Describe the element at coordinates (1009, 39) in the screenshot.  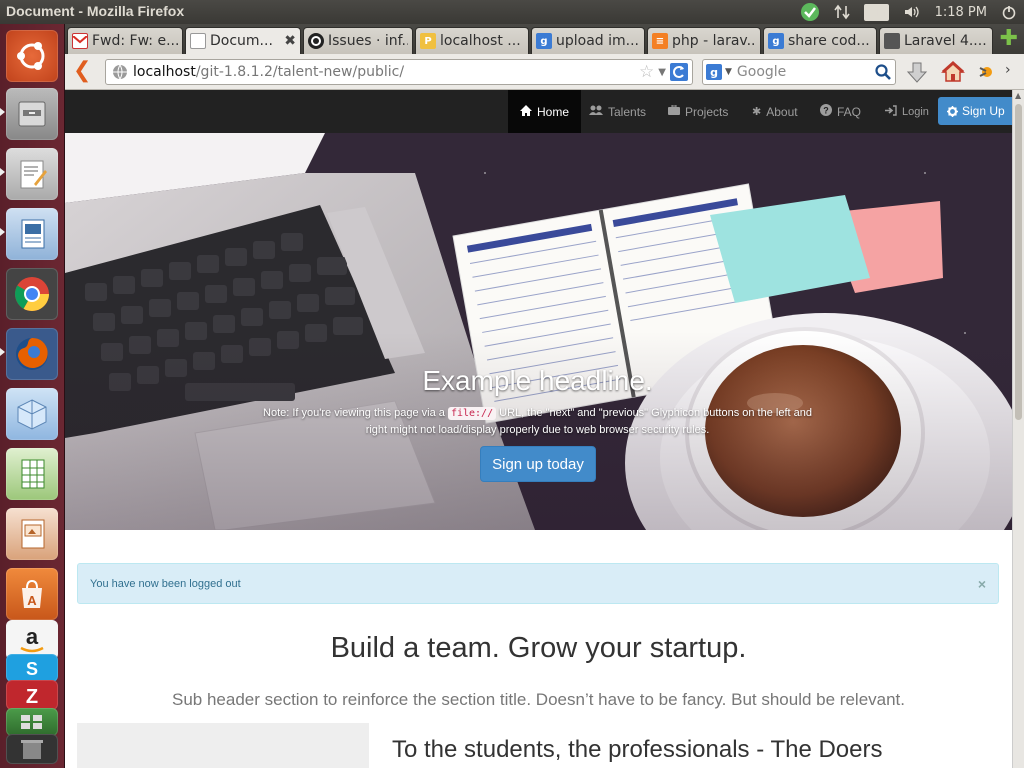
I see `new-tab-button: ✚` at that location.